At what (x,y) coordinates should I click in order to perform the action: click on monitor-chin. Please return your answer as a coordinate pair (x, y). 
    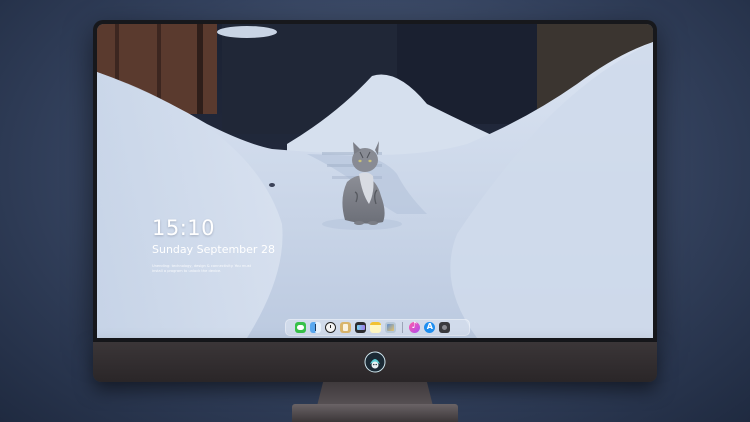
    Looking at the image, I should click on (375, 362).